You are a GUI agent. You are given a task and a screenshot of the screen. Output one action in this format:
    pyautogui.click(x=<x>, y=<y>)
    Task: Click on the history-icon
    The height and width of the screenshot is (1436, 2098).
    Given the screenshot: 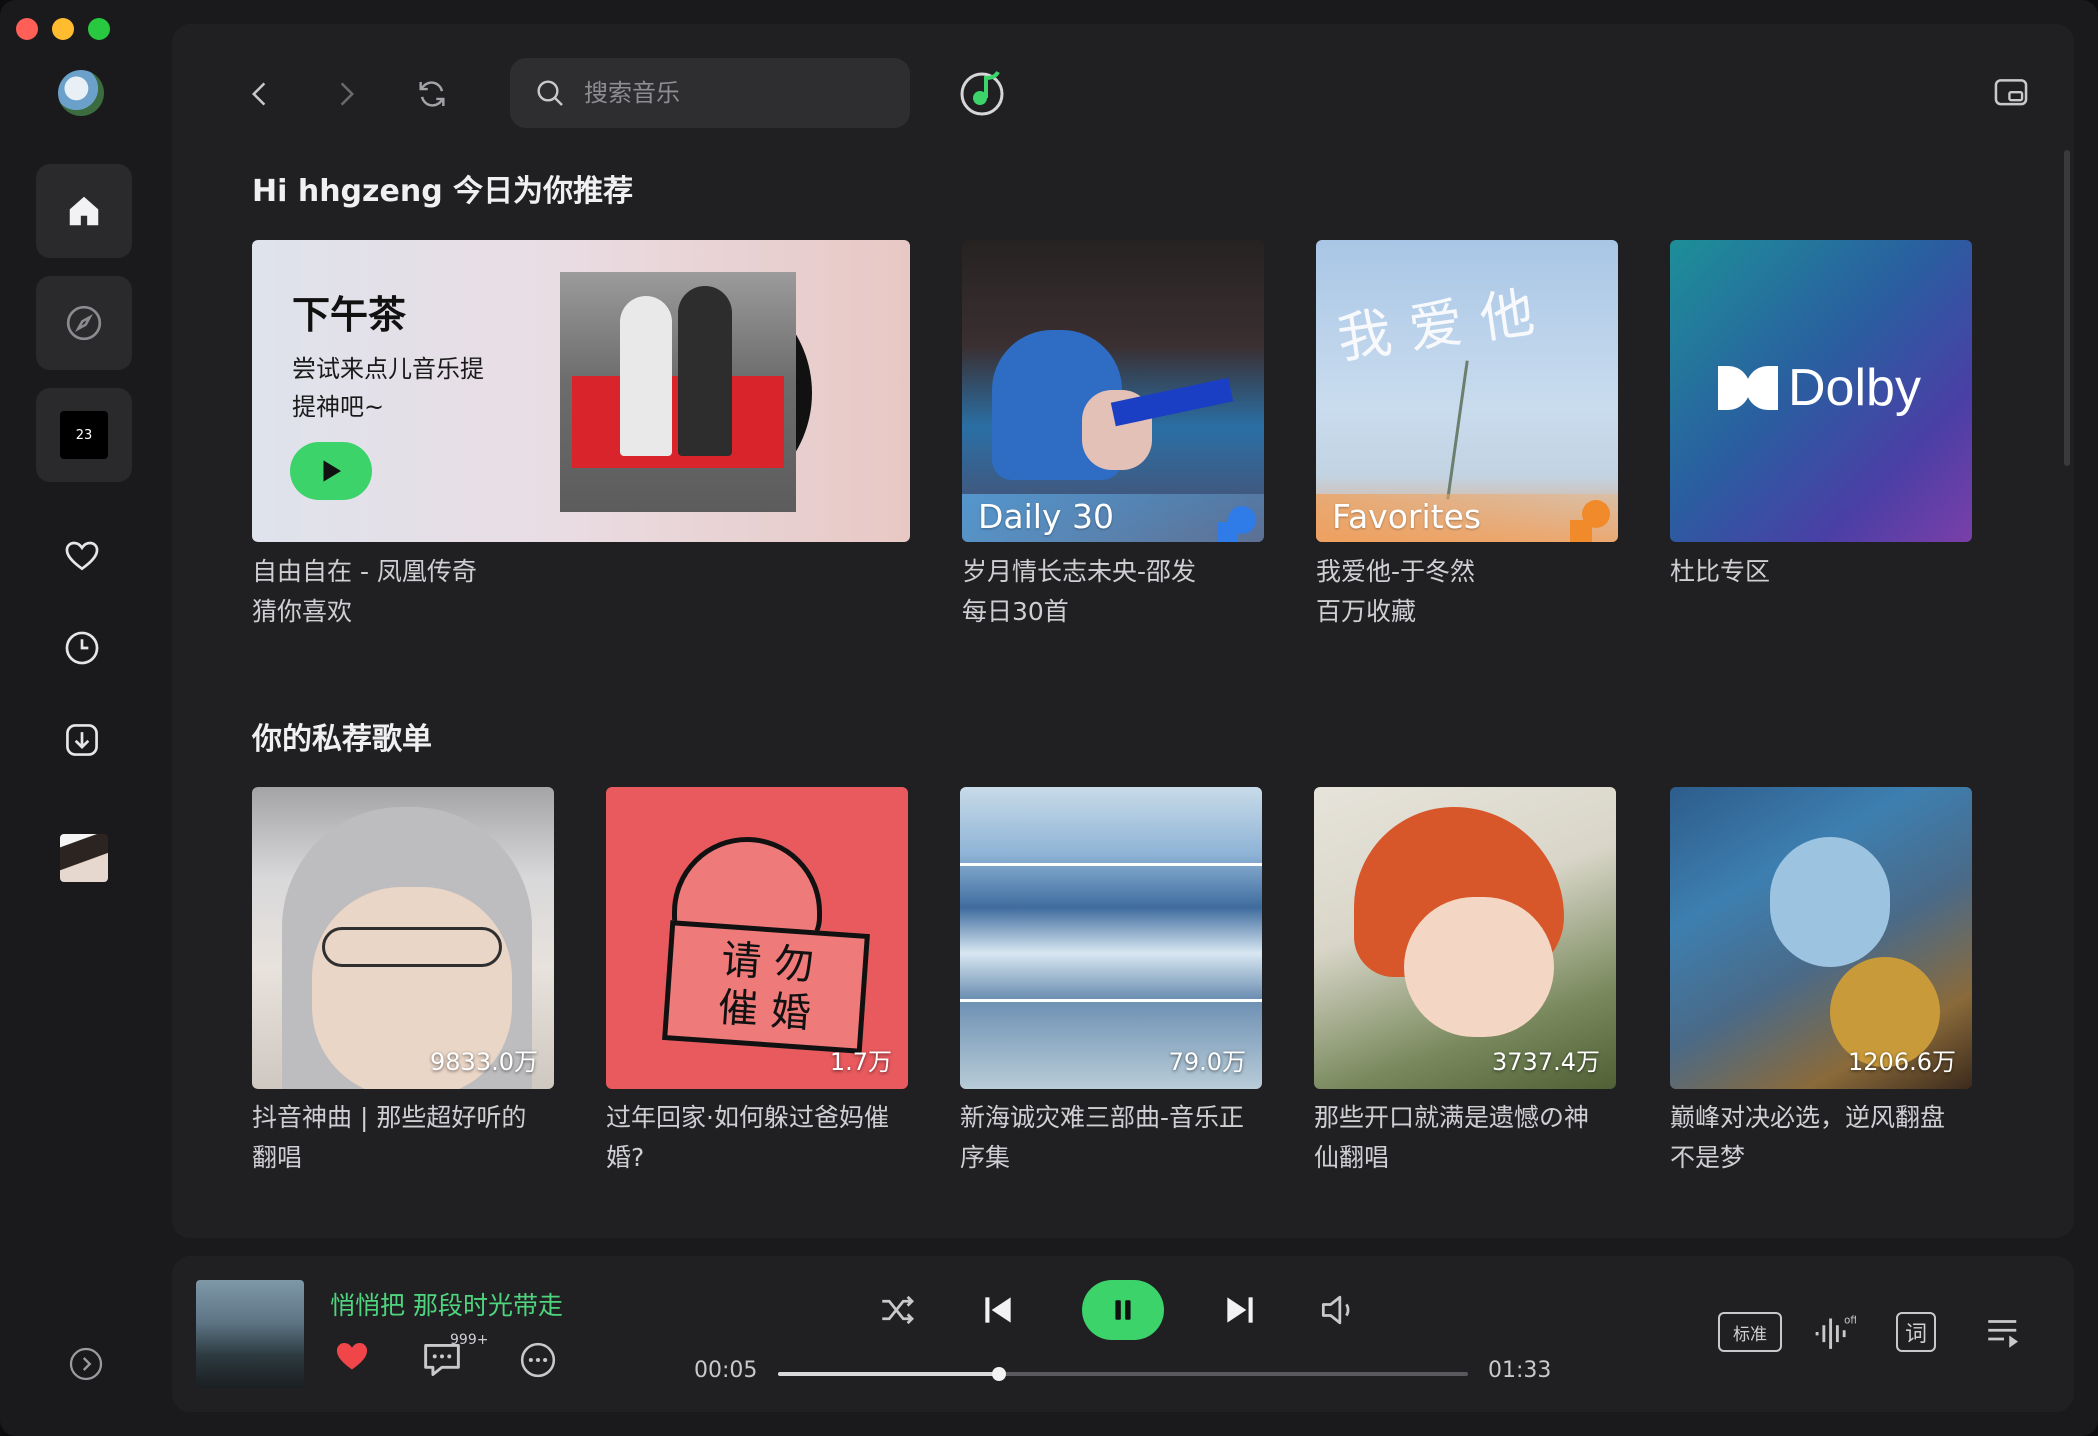 What is the action you would take?
    pyautogui.click(x=82, y=648)
    